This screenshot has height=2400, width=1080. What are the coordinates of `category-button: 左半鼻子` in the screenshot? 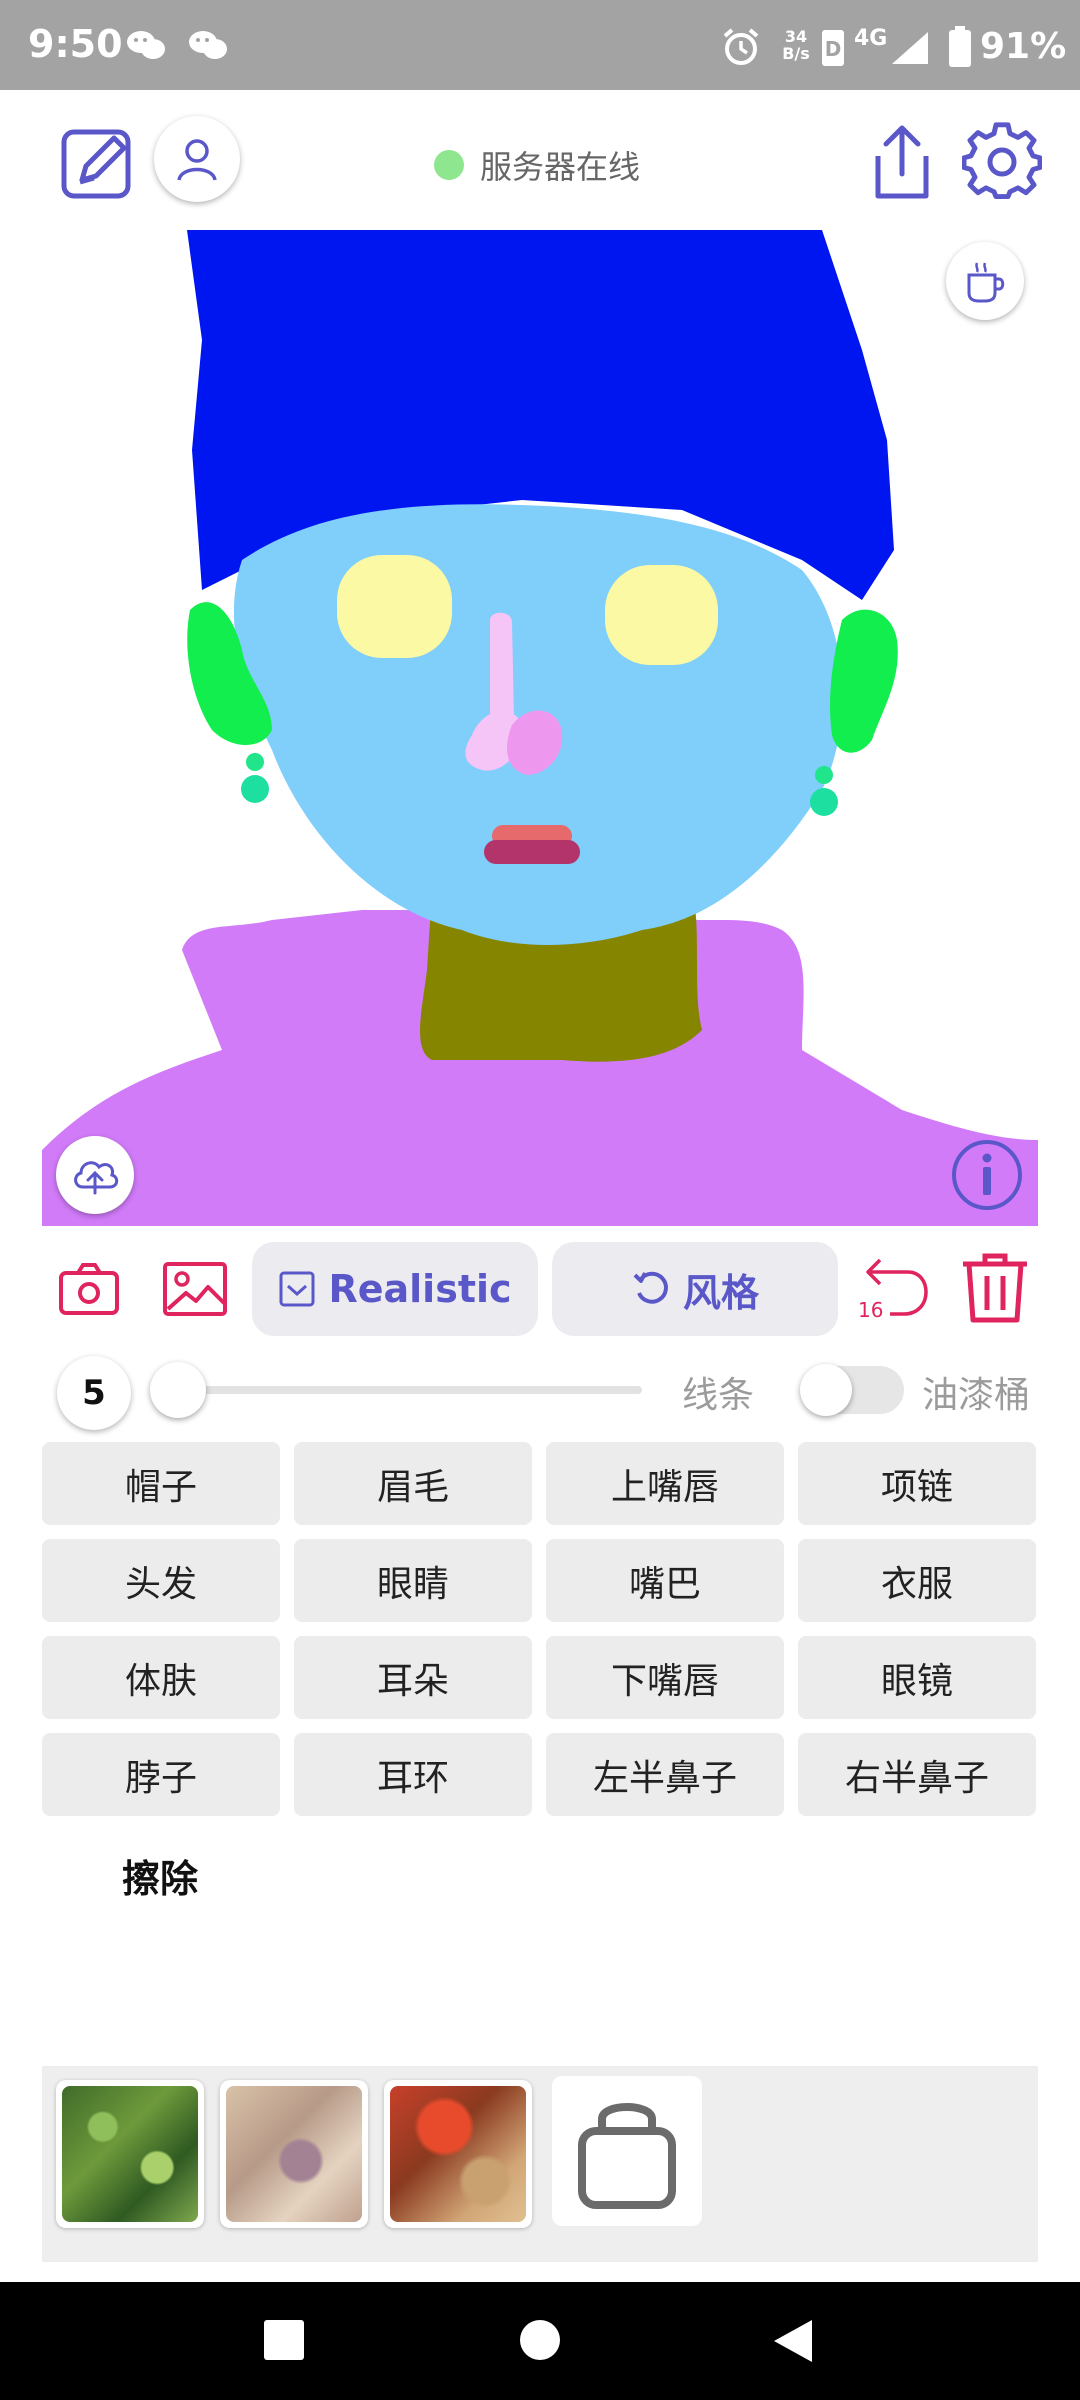 It's located at (665, 1774).